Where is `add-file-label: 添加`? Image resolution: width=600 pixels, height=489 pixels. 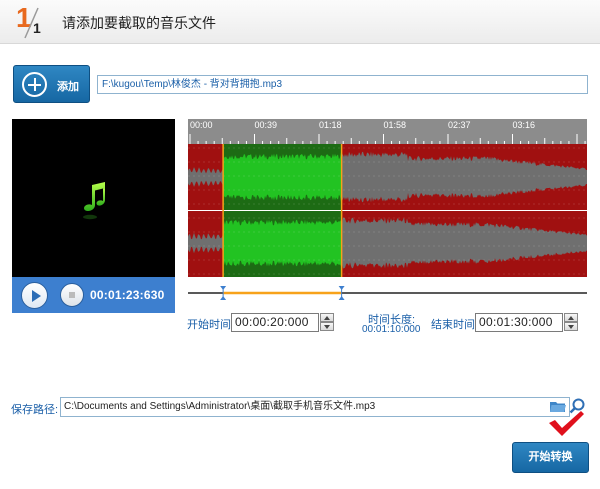
add-file-label: 添加 is located at coordinates (68, 87).